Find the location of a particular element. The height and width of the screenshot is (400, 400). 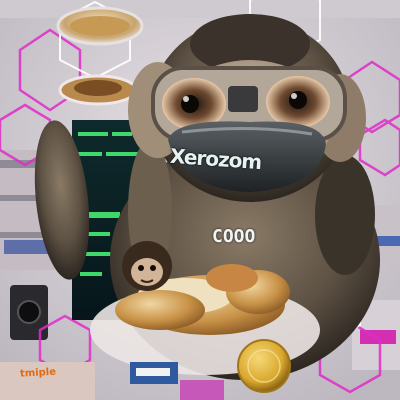

gold-coin is located at coordinates (264, 366).